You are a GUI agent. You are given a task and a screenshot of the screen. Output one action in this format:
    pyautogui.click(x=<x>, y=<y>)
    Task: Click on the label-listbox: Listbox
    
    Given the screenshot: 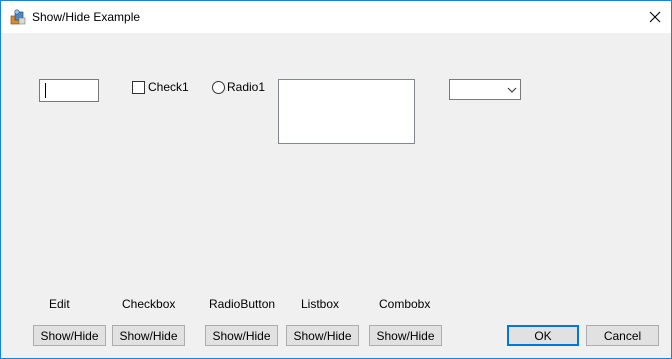 What is the action you would take?
    pyautogui.click(x=320, y=304)
    